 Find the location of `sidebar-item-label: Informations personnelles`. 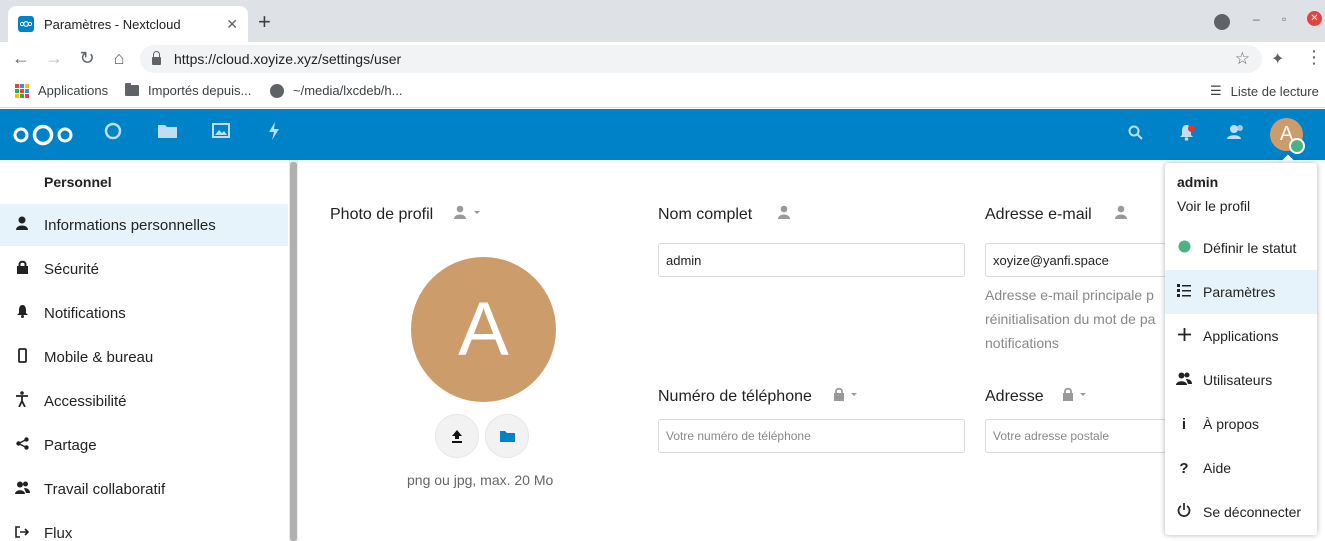

sidebar-item-label: Informations personnelles is located at coordinates (130, 225).